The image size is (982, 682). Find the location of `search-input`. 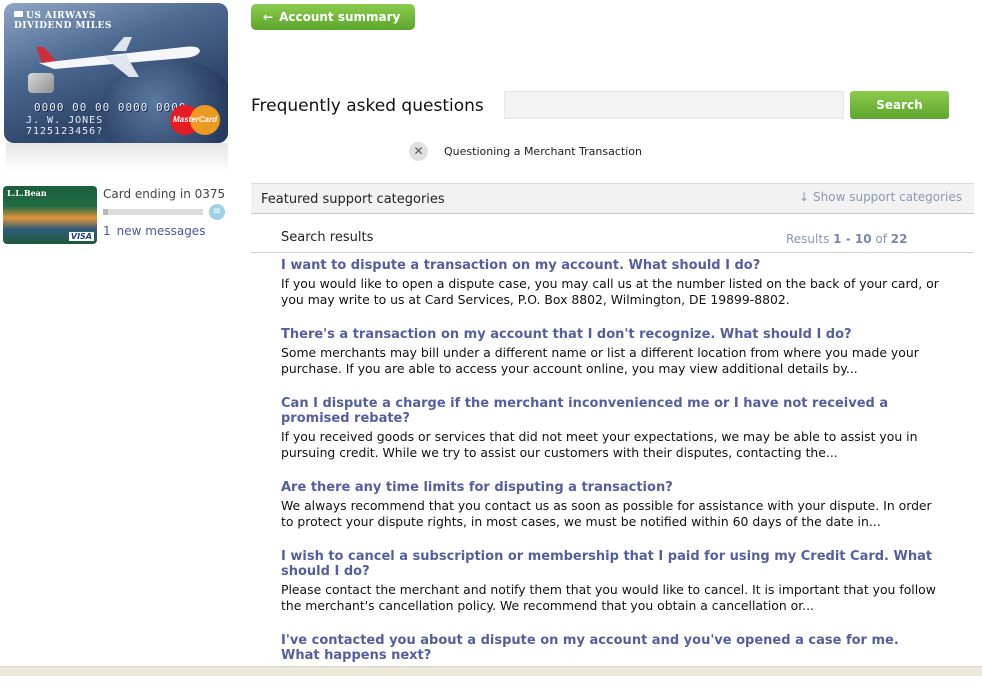

search-input is located at coordinates (674, 105).